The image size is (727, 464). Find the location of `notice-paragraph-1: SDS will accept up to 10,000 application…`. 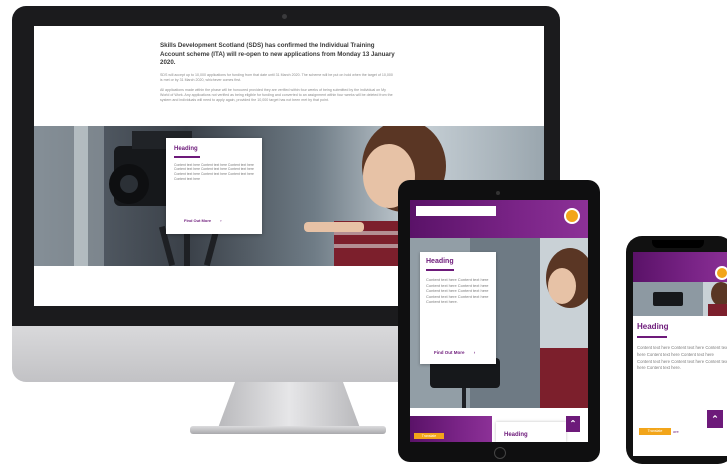

notice-paragraph-1: SDS will accept up to 10,000 application… is located at coordinates (276, 77).